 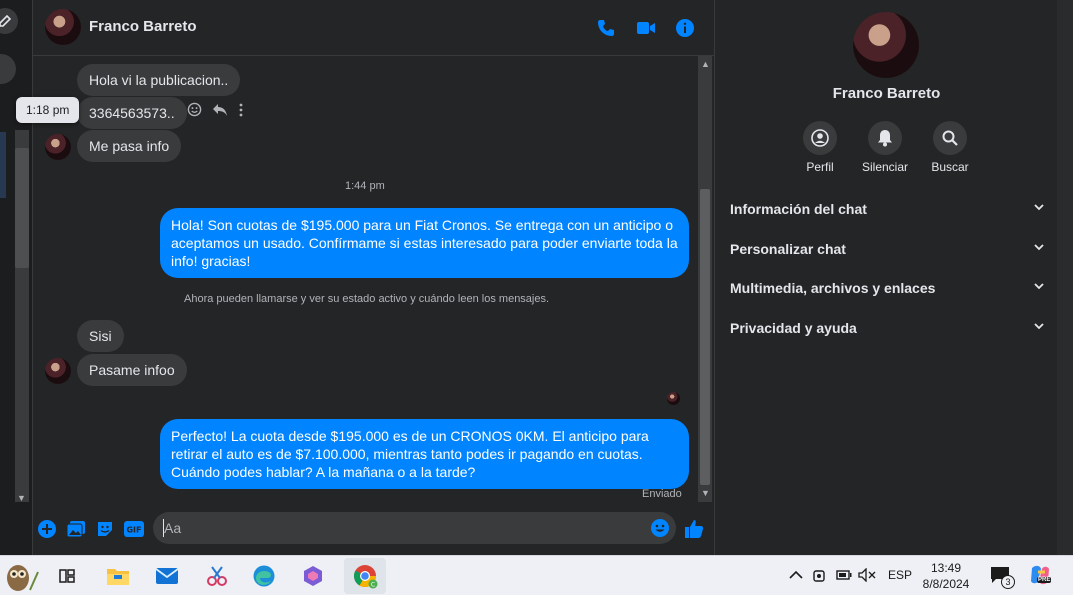 I want to click on edge-icon, so click(x=264, y=576).